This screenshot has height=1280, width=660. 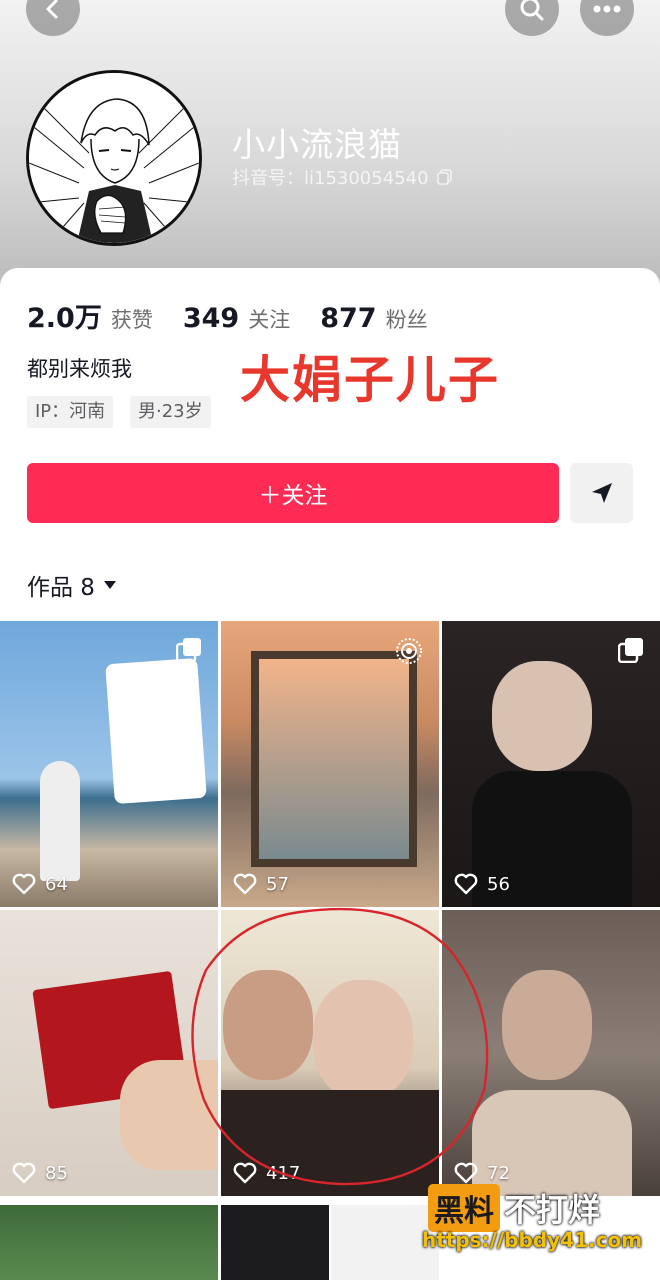 I want to click on screenshot-inset, so click(x=156, y=731).